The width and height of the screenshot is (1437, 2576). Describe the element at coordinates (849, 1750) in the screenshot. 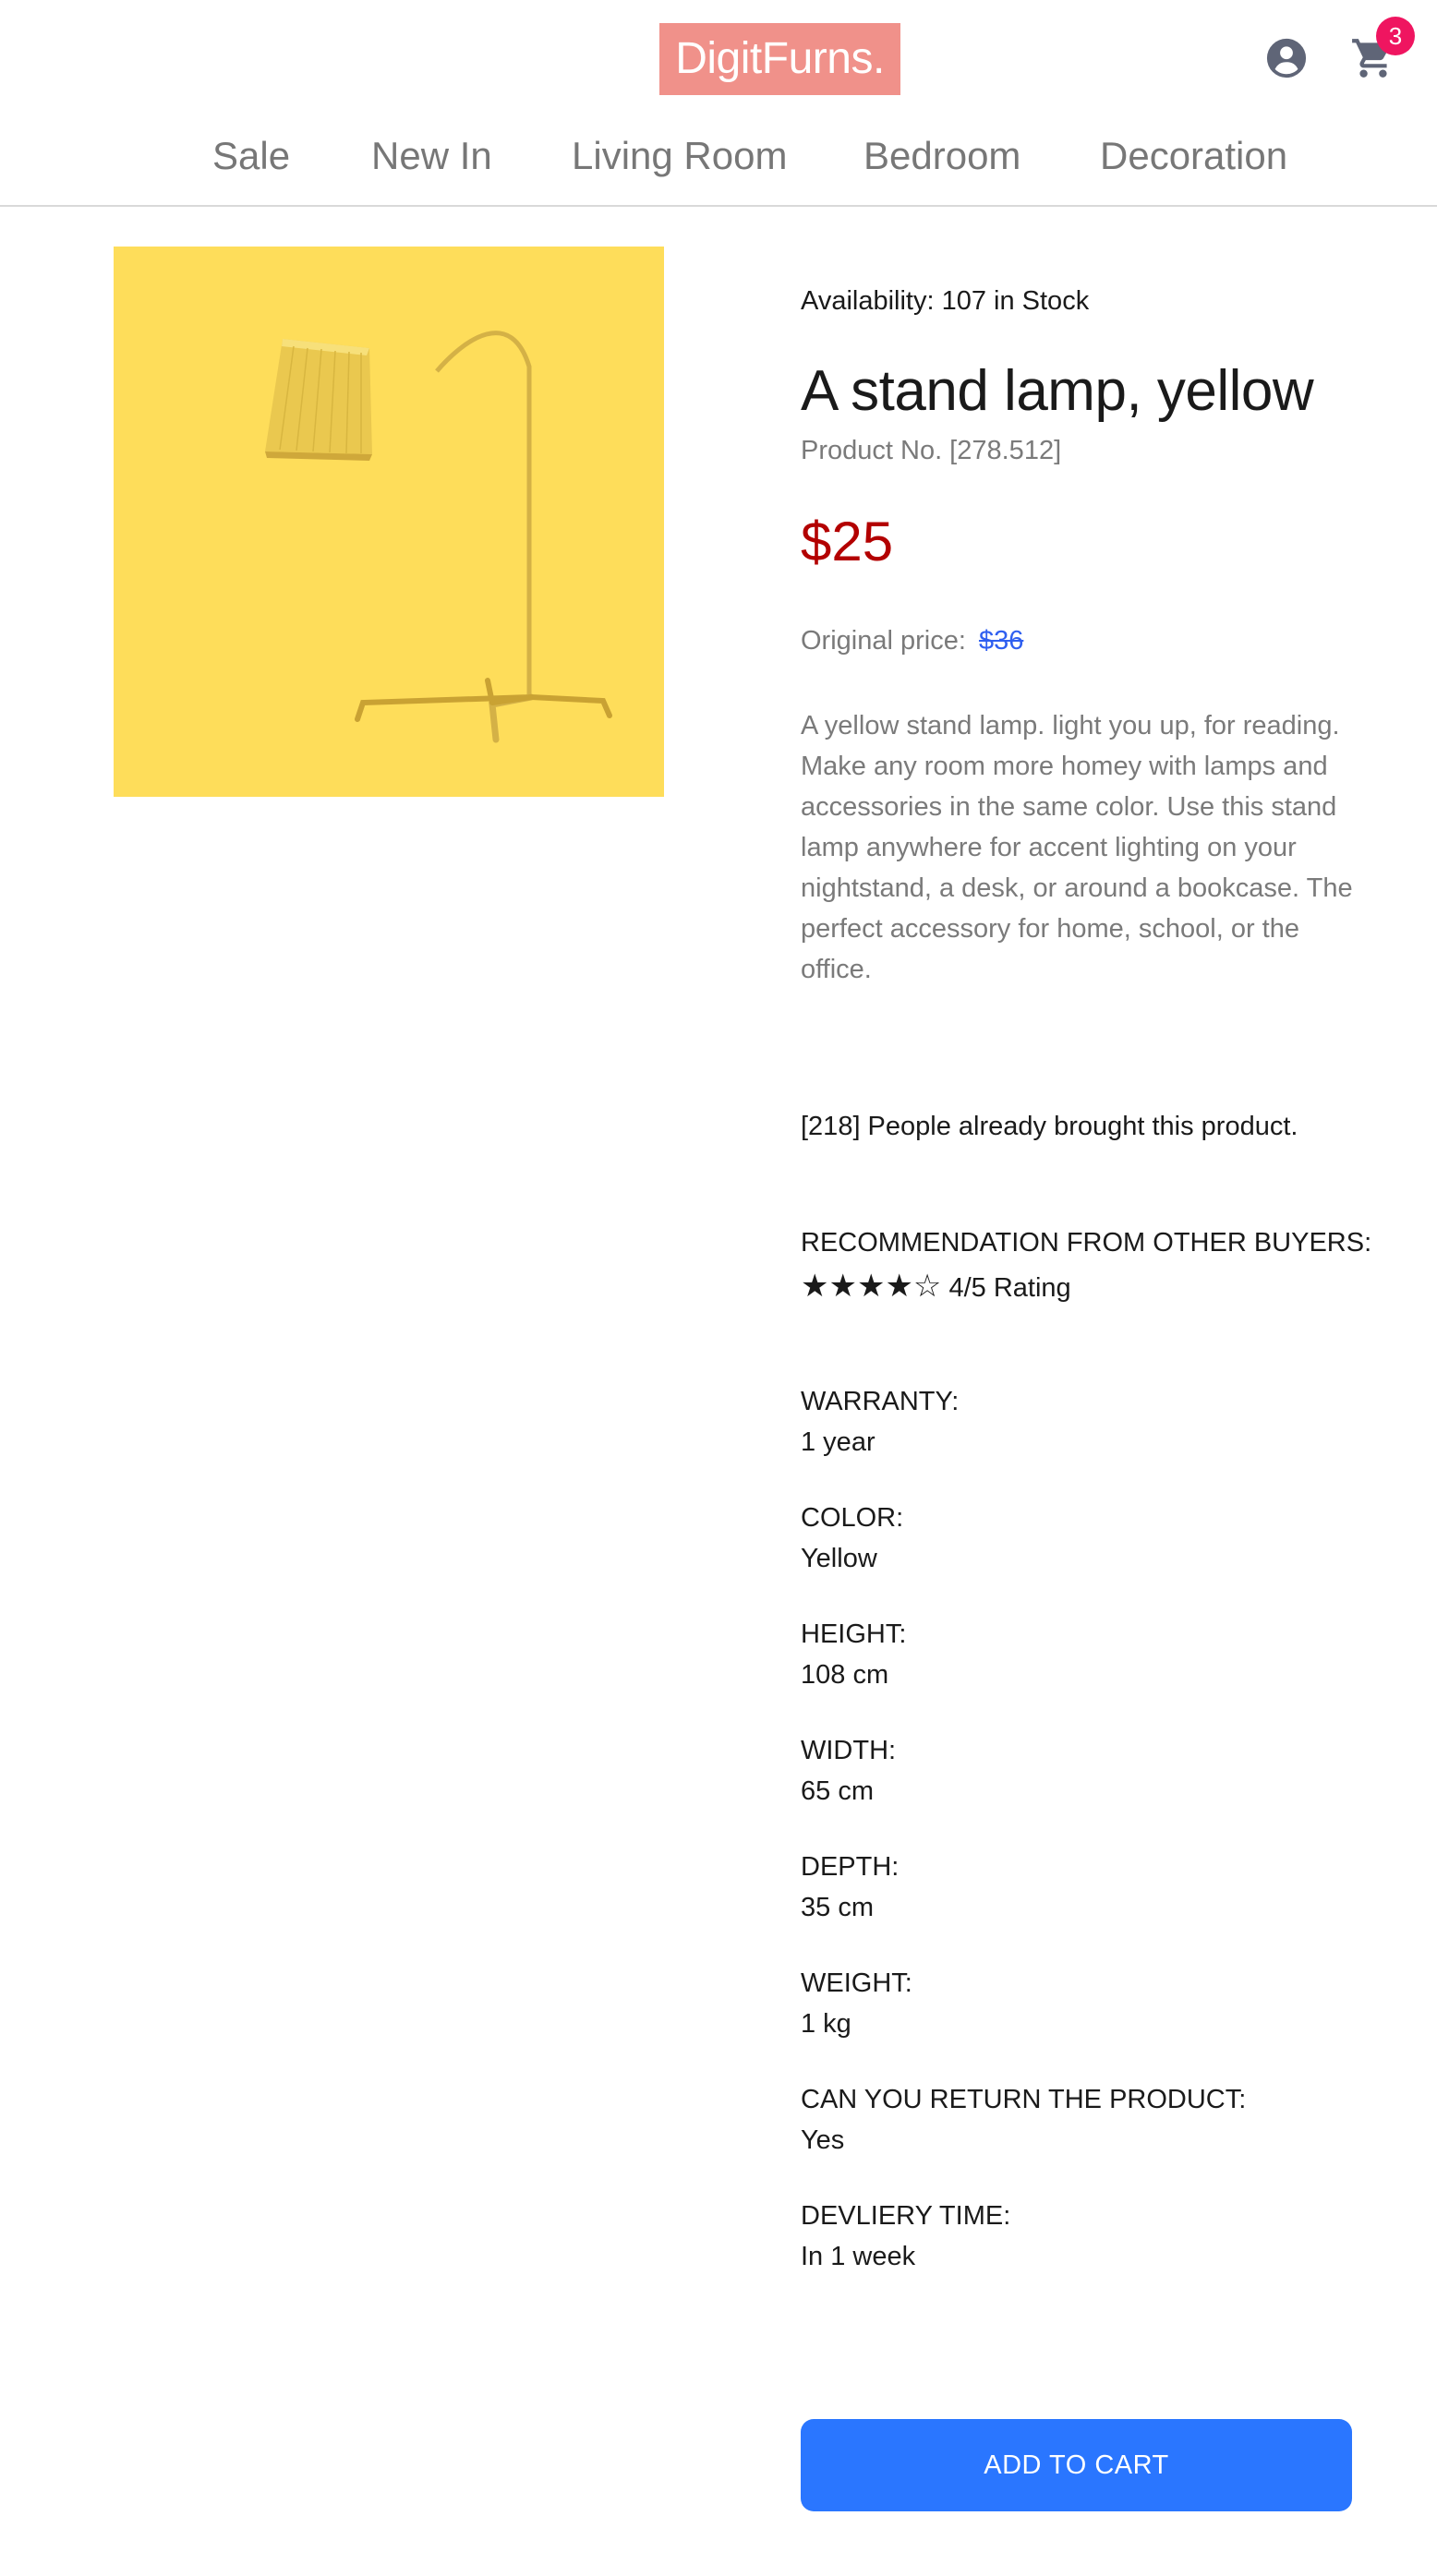

I see `spec-label: WIDTH:` at that location.